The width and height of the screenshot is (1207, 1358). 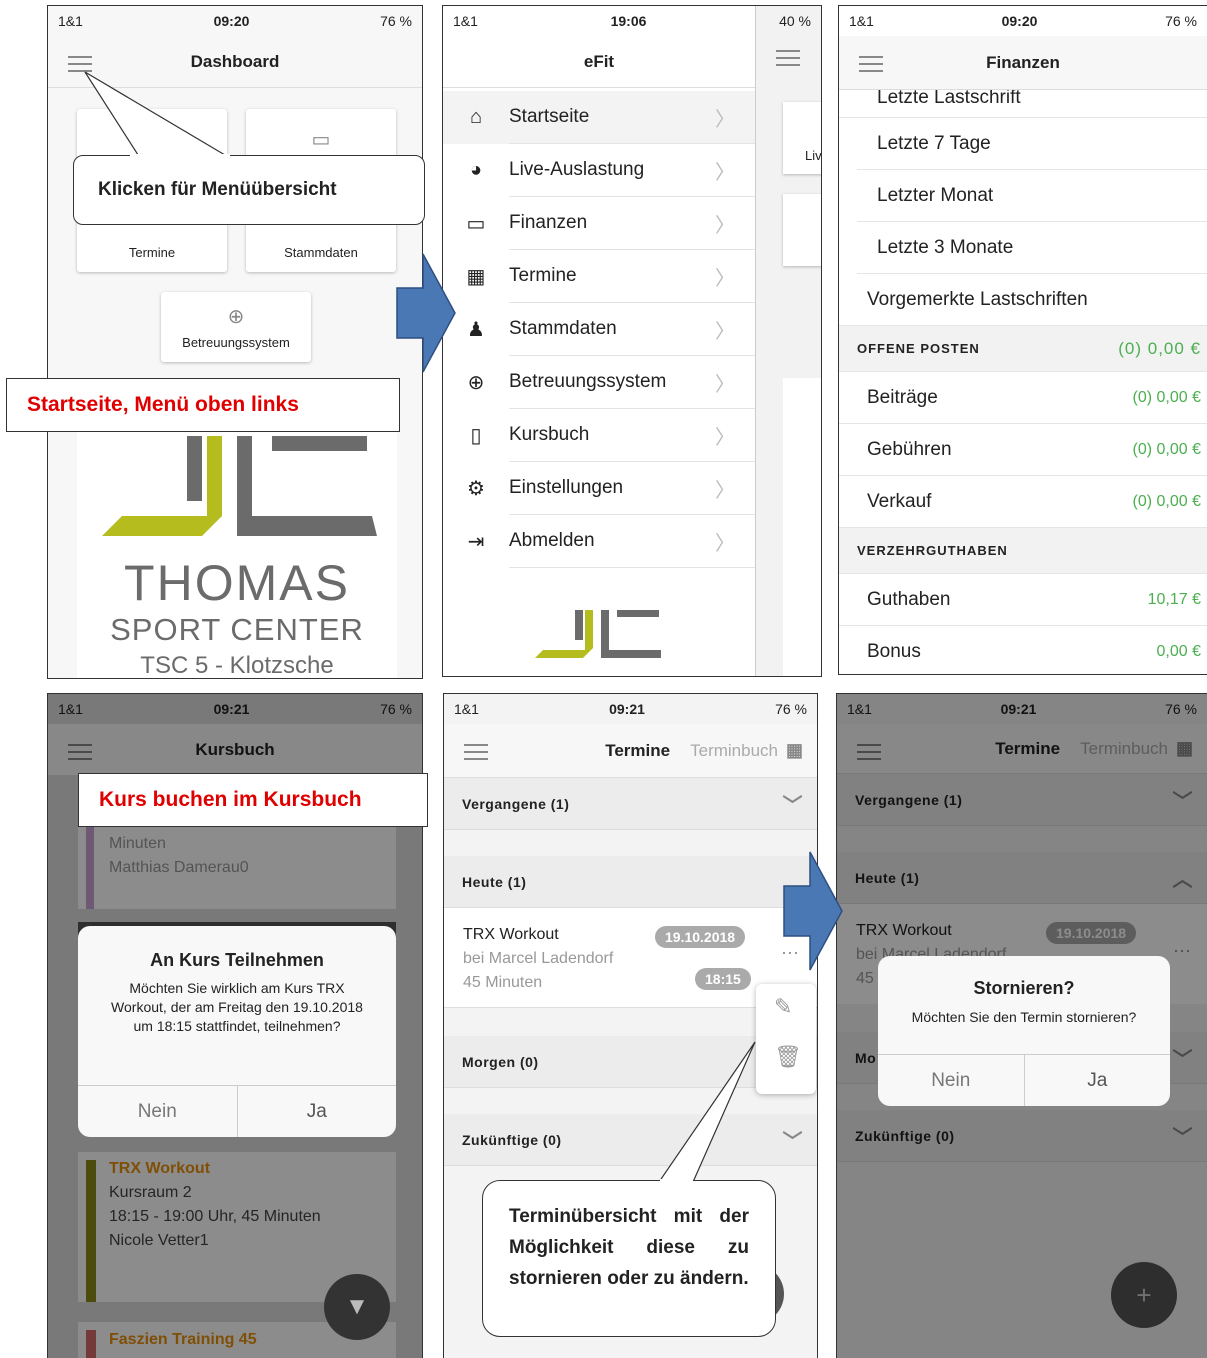 What do you see at coordinates (1023, 300) in the screenshot?
I see `row-vorgemerkte: Vorgemerkte Lastschriften` at bounding box center [1023, 300].